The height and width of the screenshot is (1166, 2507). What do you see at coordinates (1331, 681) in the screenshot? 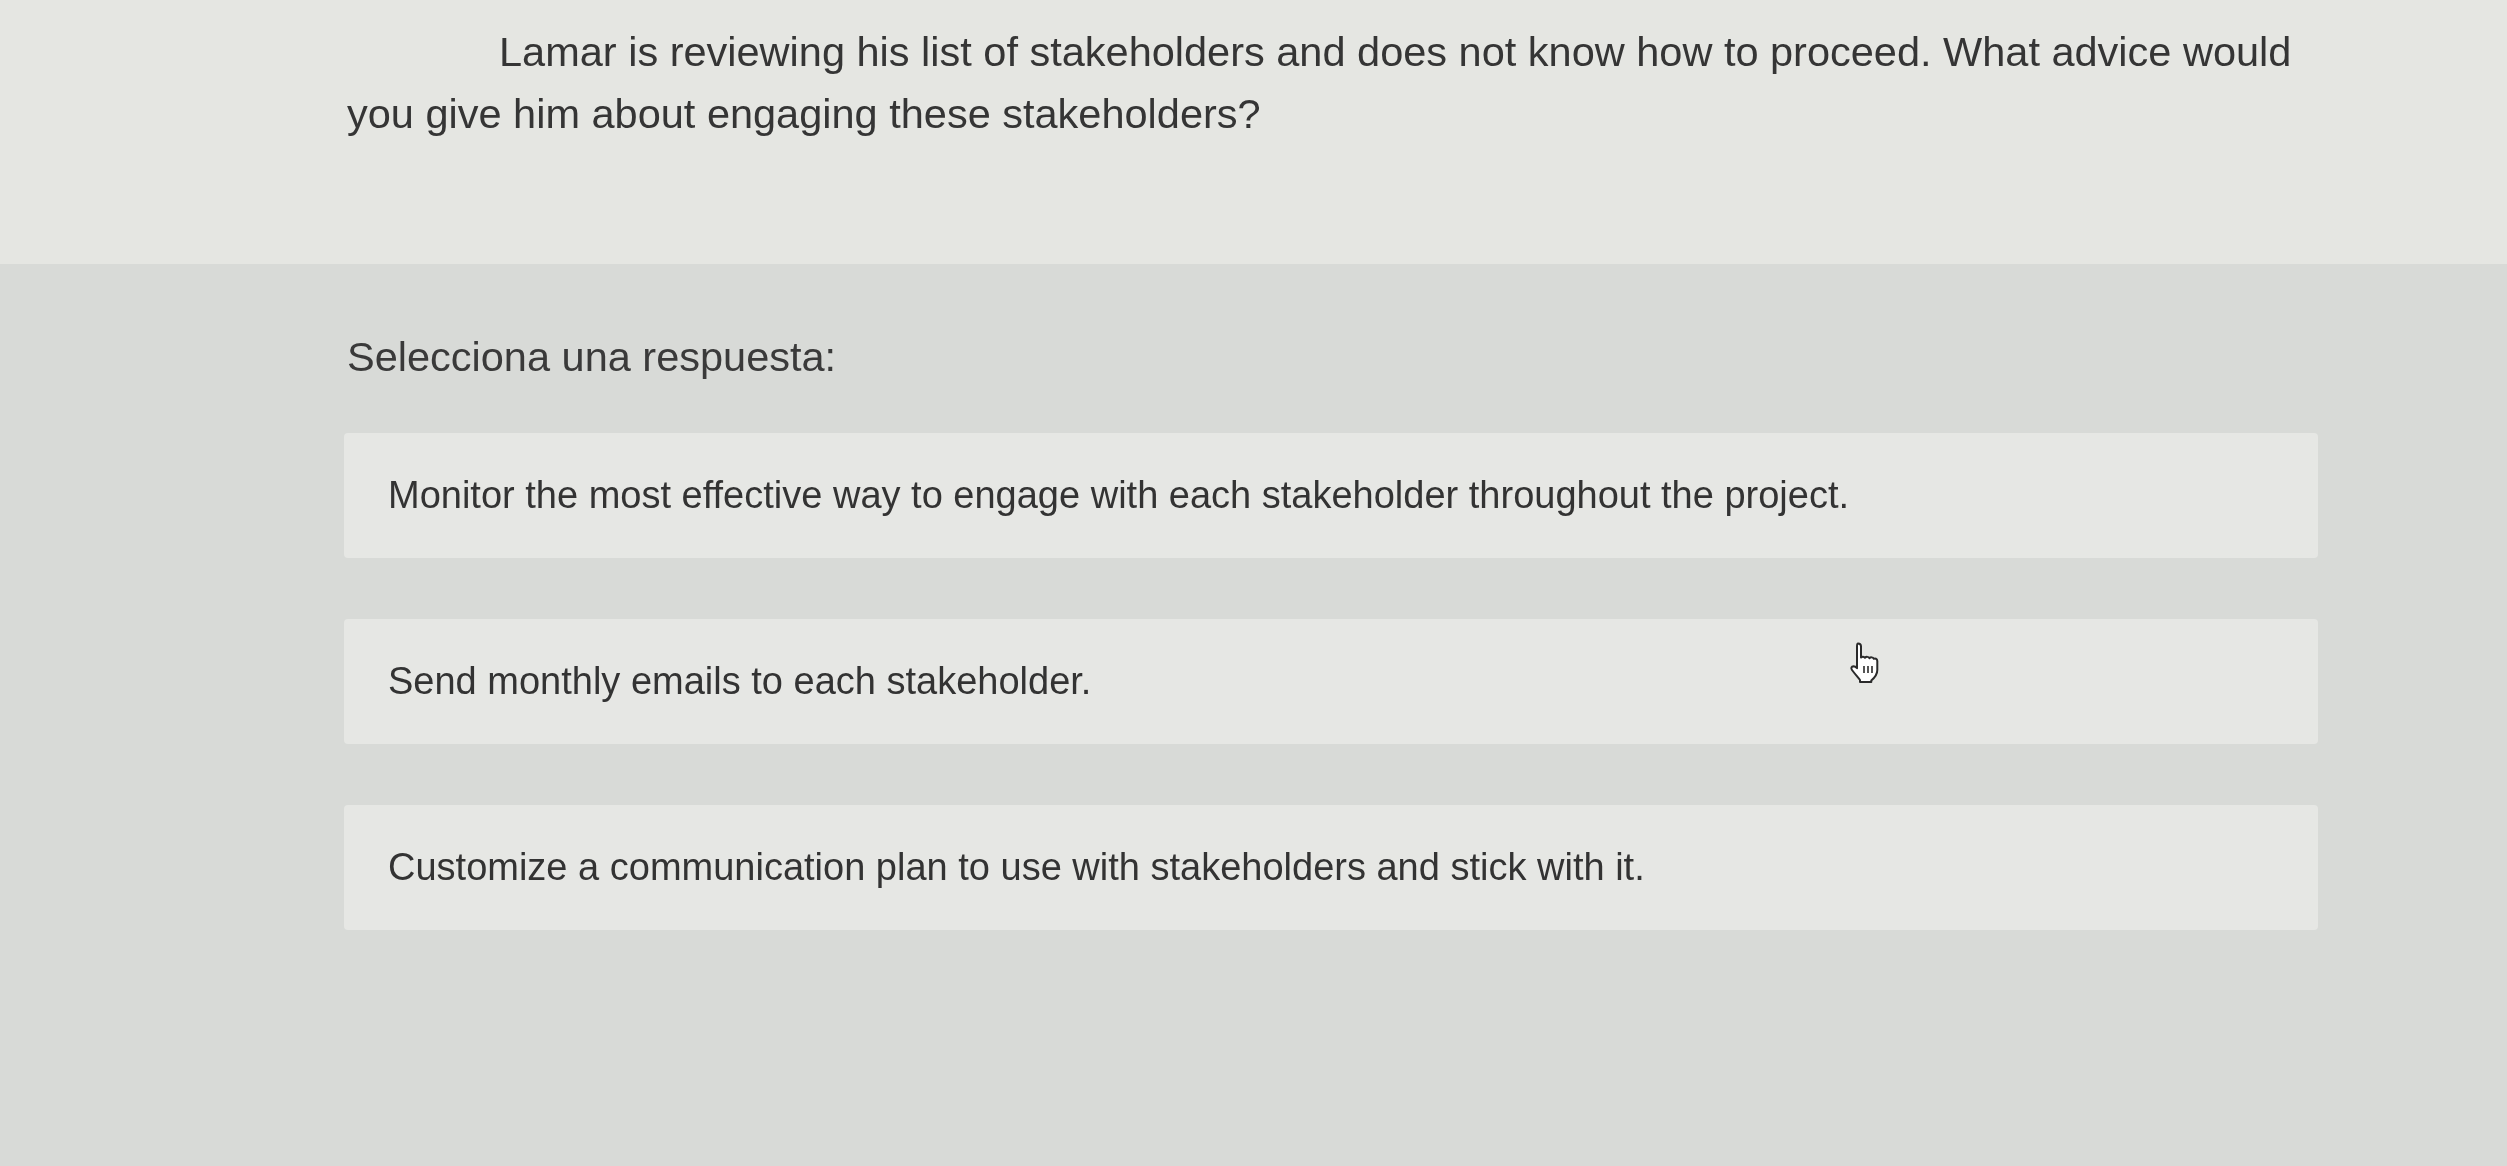
I see `answer-option: Send monthly emails to each stakeholder.` at bounding box center [1331, 681].